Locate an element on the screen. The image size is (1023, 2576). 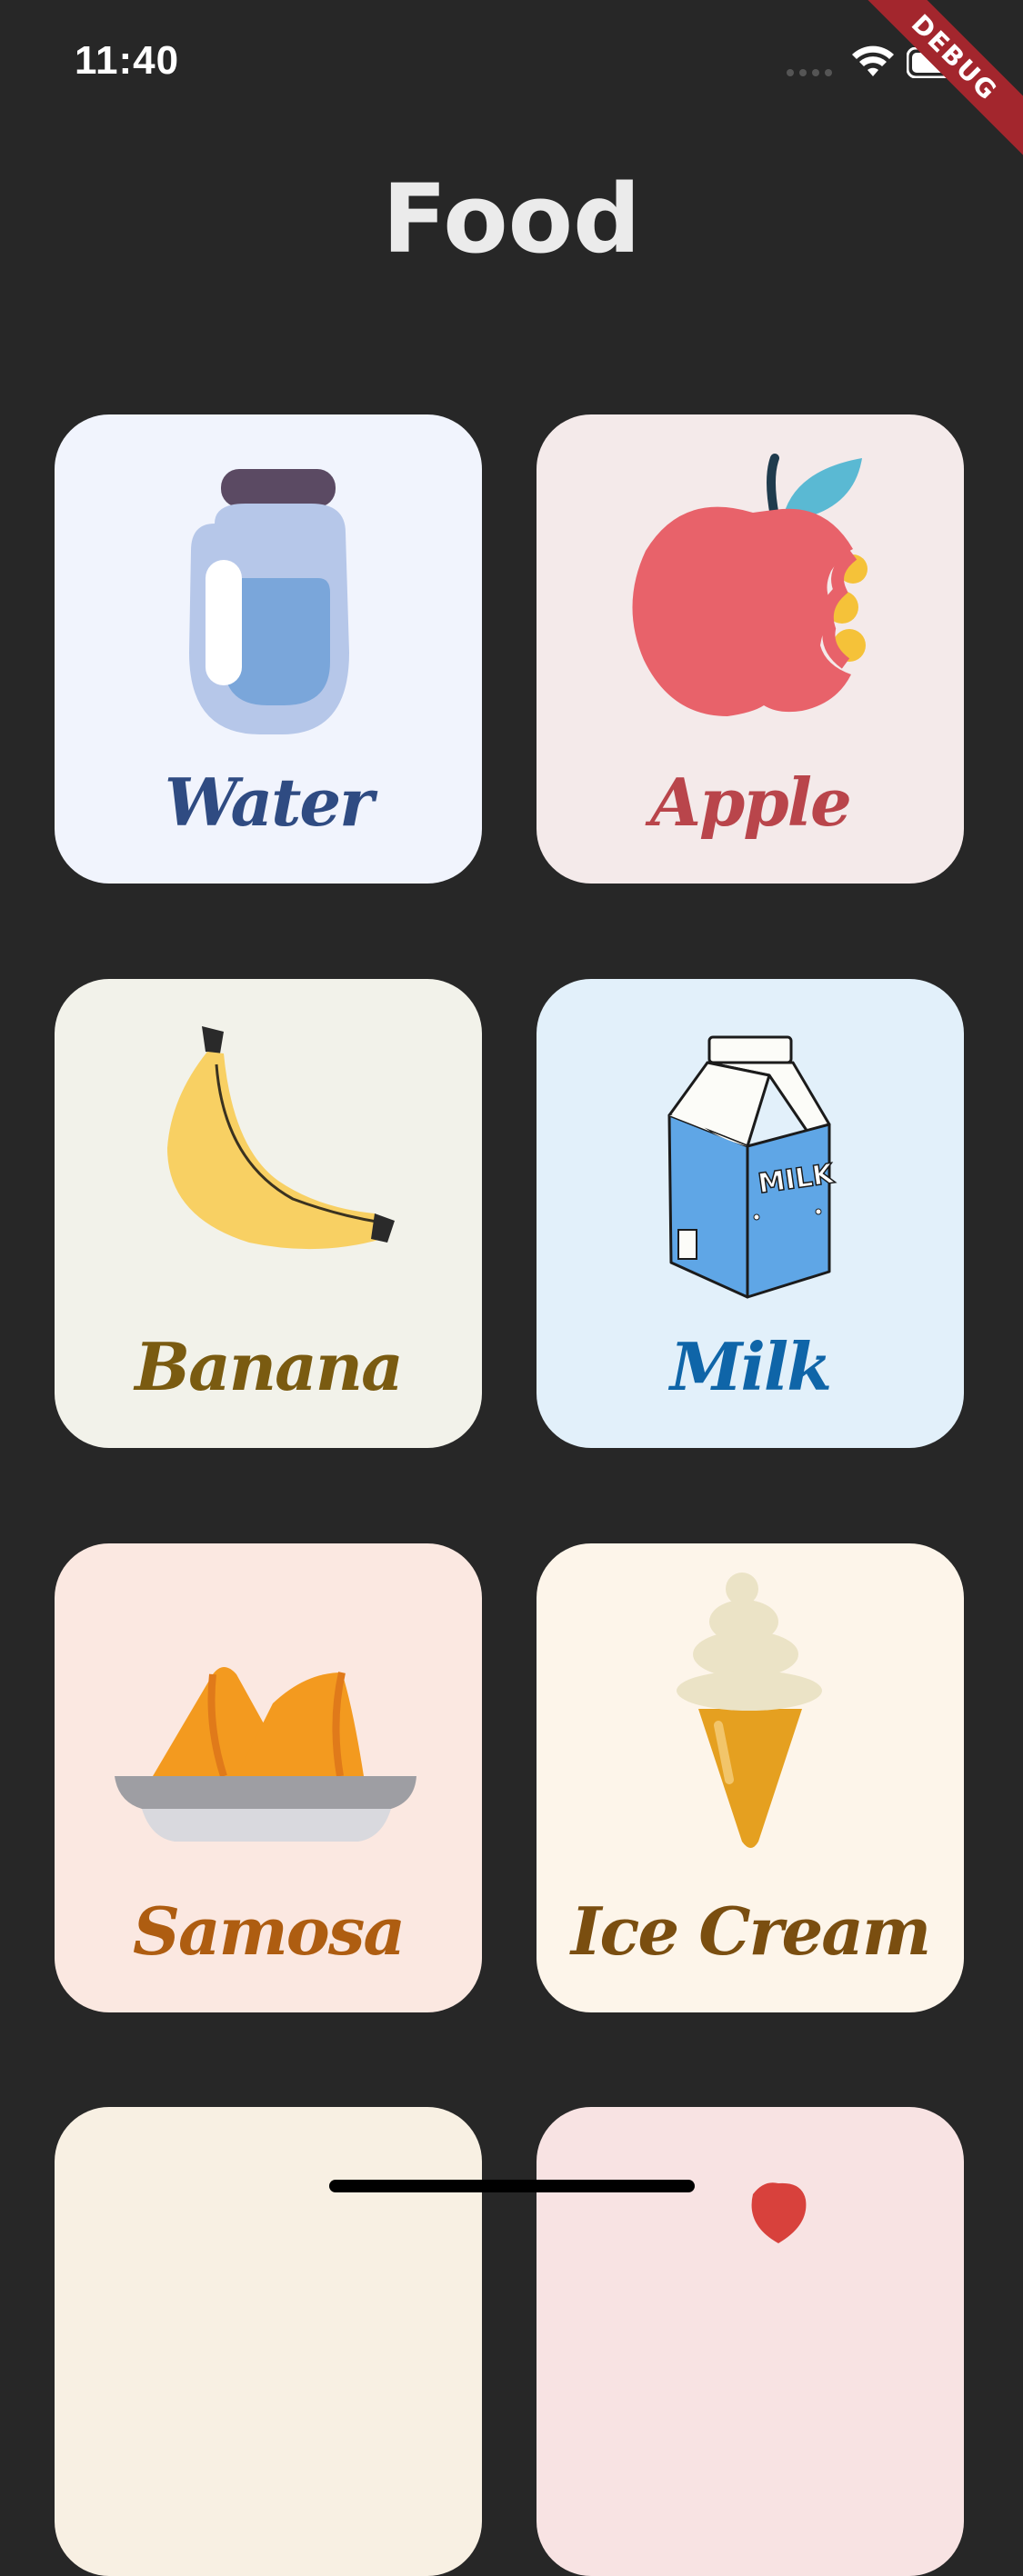
food-card-apple: Apple is located at coordinates (750, 649).